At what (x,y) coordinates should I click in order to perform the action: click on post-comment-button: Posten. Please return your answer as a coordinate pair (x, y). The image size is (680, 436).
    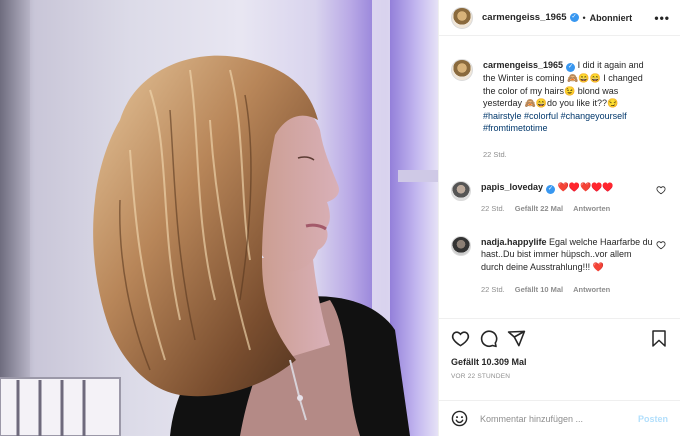
    Looking at the image, I should click on (653, 419).